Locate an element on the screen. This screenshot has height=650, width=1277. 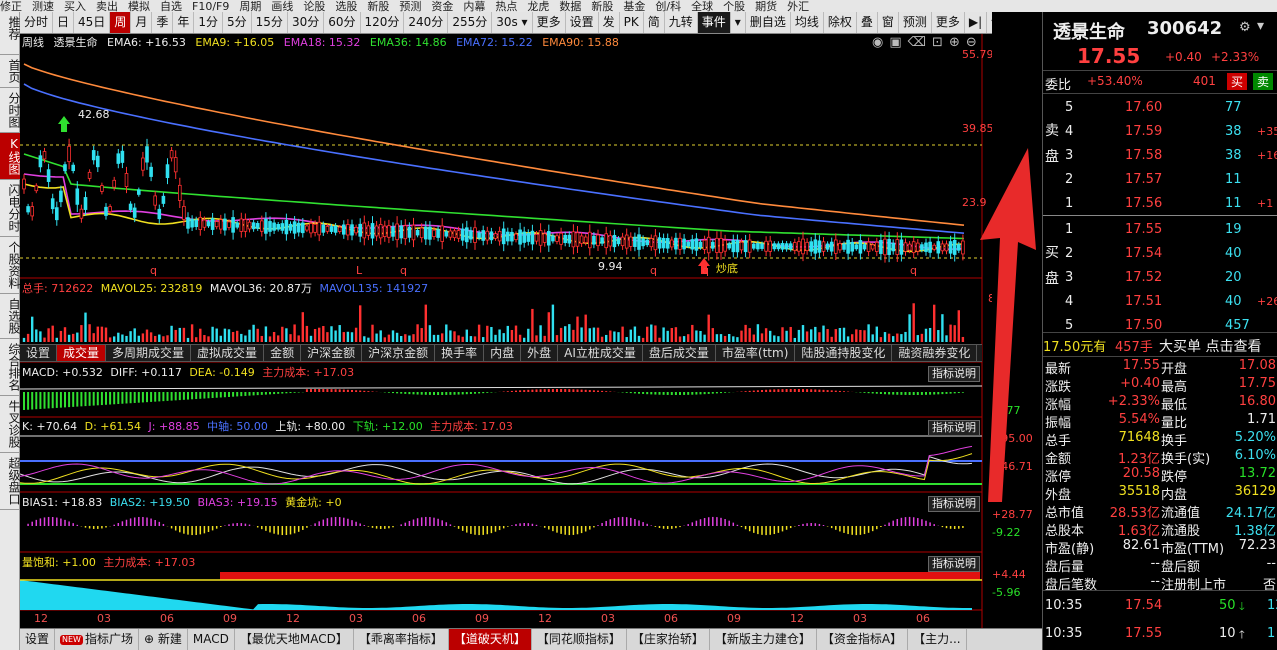
toolbar-item-5: 季 is located at coordinates (163, 22).